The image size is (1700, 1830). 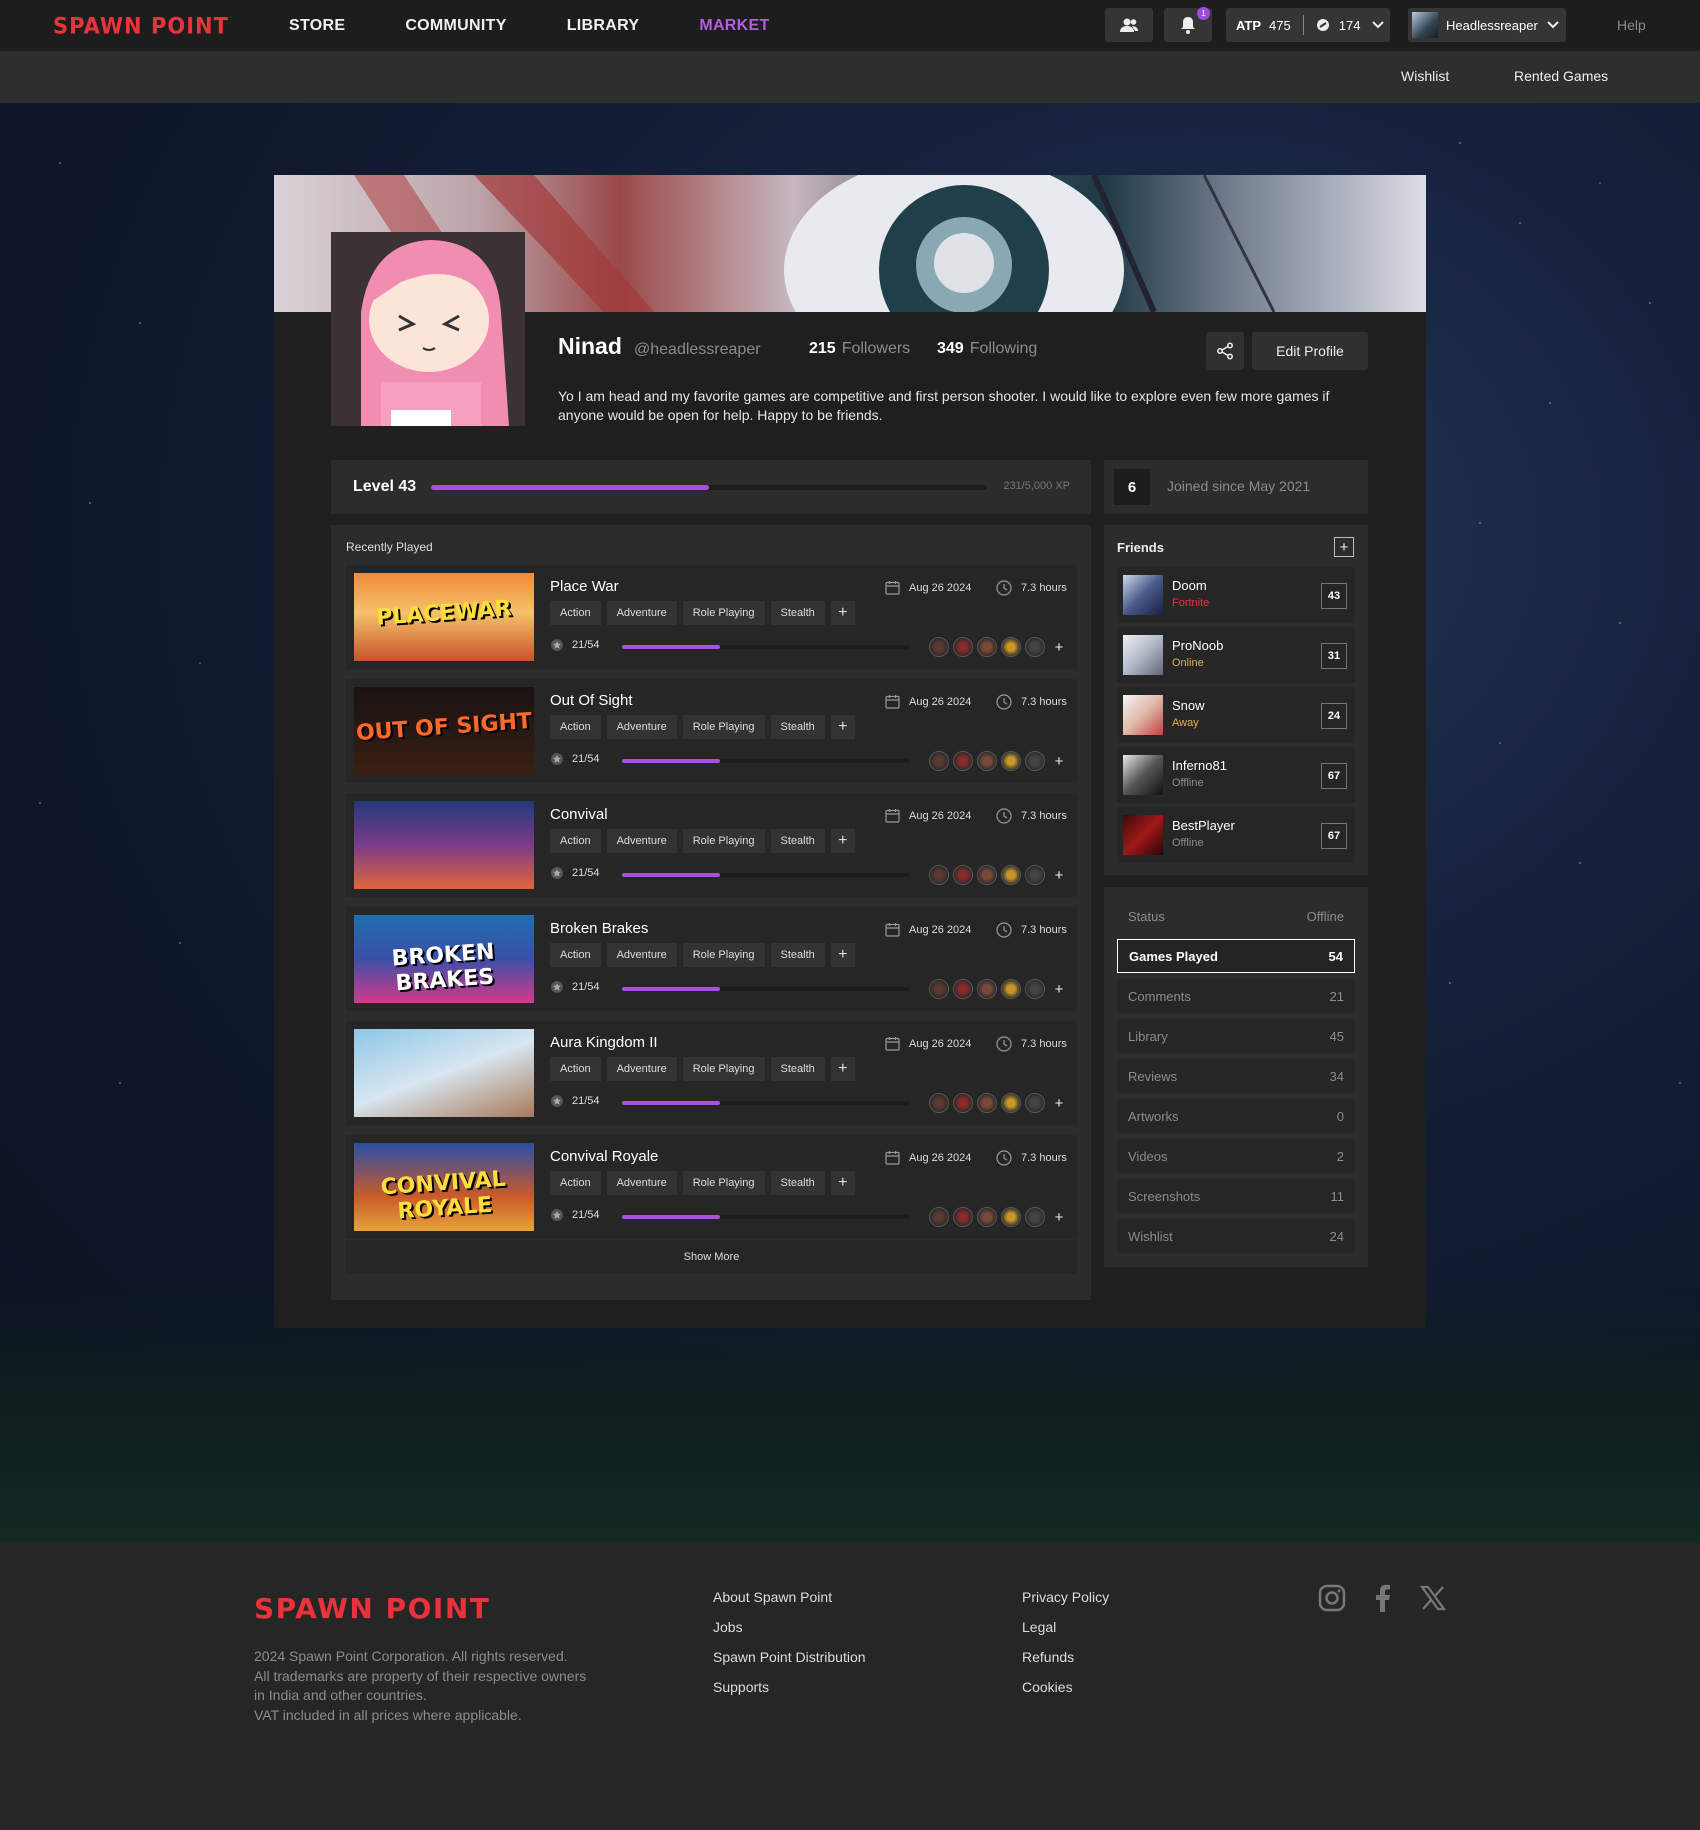 I want to click on game-title: Place War, so click(x=584, y=586).